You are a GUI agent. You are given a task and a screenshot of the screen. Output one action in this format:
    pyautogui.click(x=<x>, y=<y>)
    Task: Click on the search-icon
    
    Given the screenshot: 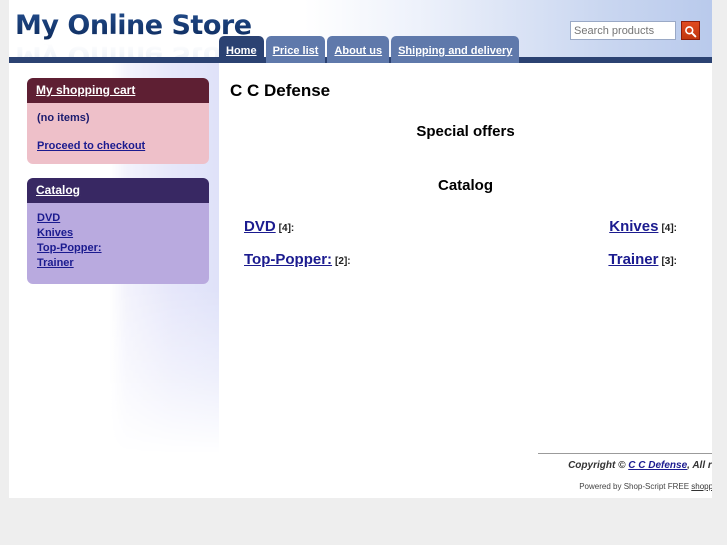 What is the action you would take?
    pyautogui.click(x=690, y=31)
    